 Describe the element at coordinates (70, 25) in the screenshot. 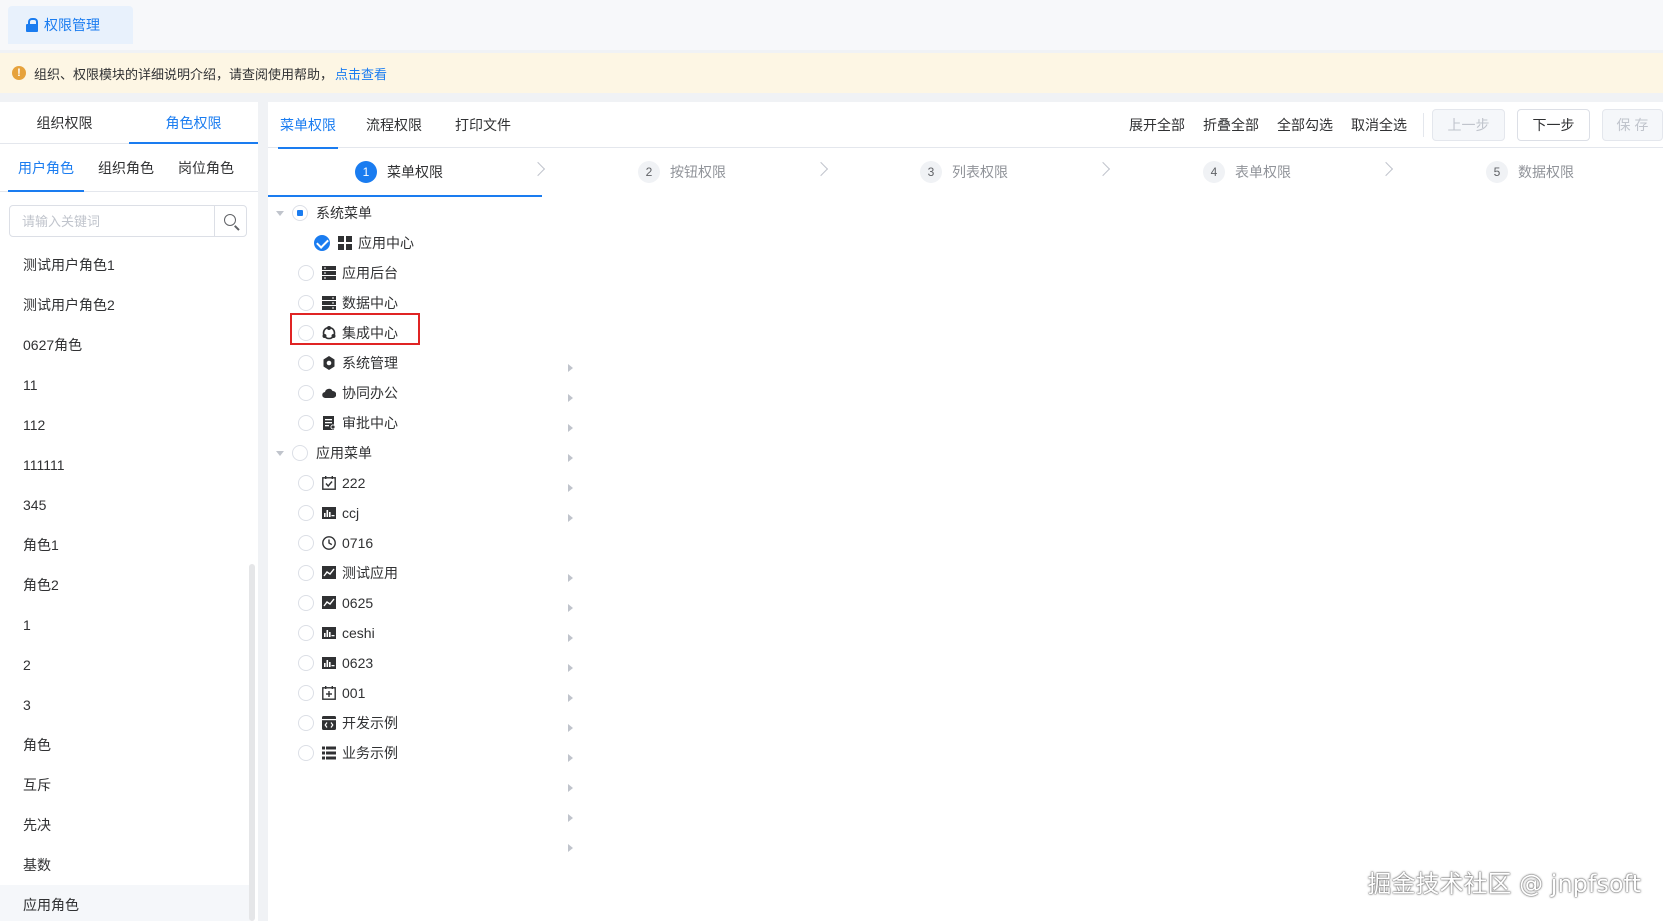

I see `tab-permission-management: 权限管理` at that location.